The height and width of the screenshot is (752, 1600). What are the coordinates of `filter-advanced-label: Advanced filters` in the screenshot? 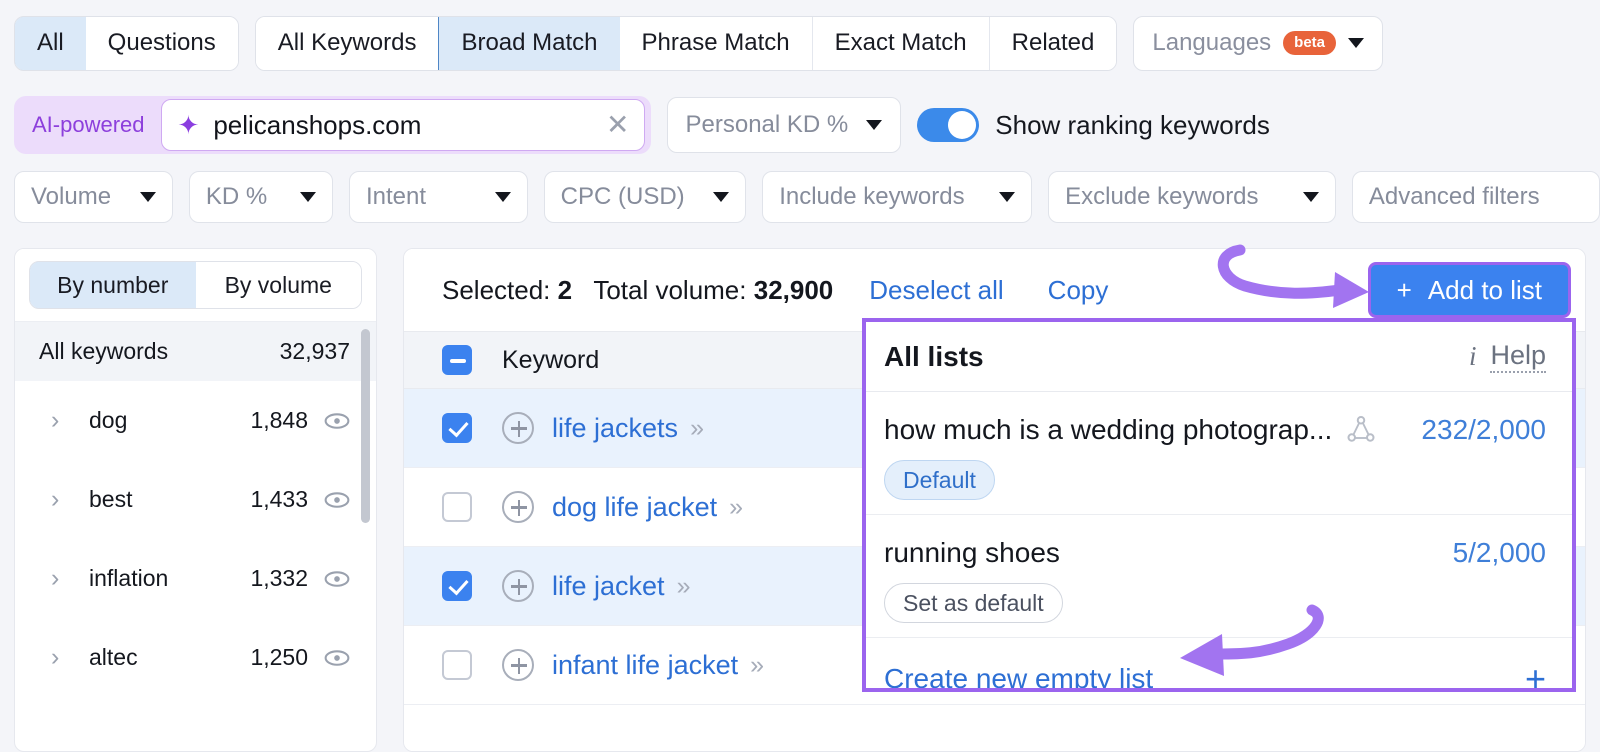 It's located at (1454, 196).